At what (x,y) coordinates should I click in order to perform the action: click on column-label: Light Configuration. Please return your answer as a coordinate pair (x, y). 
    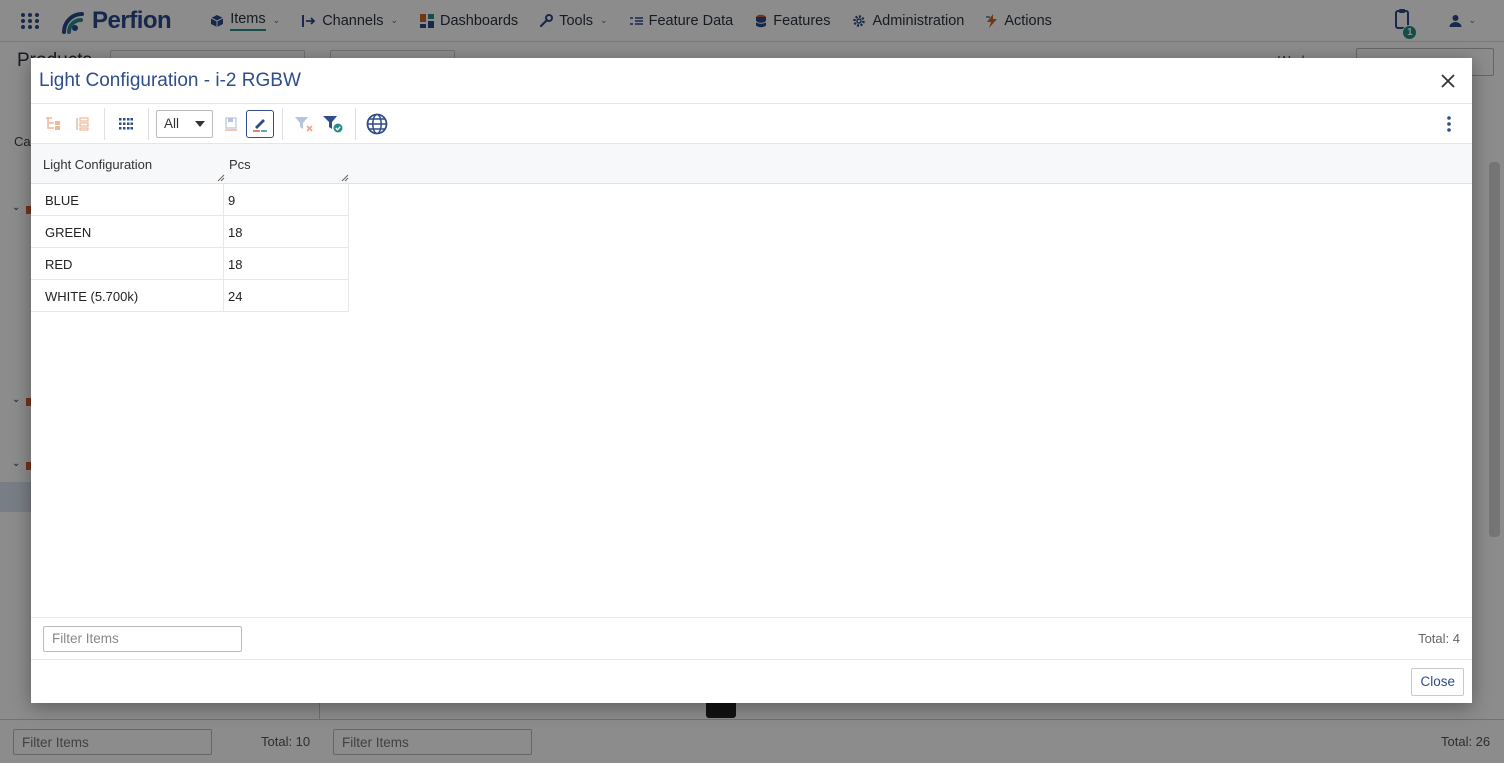
    Looking at the image, I should click on (98, 164).